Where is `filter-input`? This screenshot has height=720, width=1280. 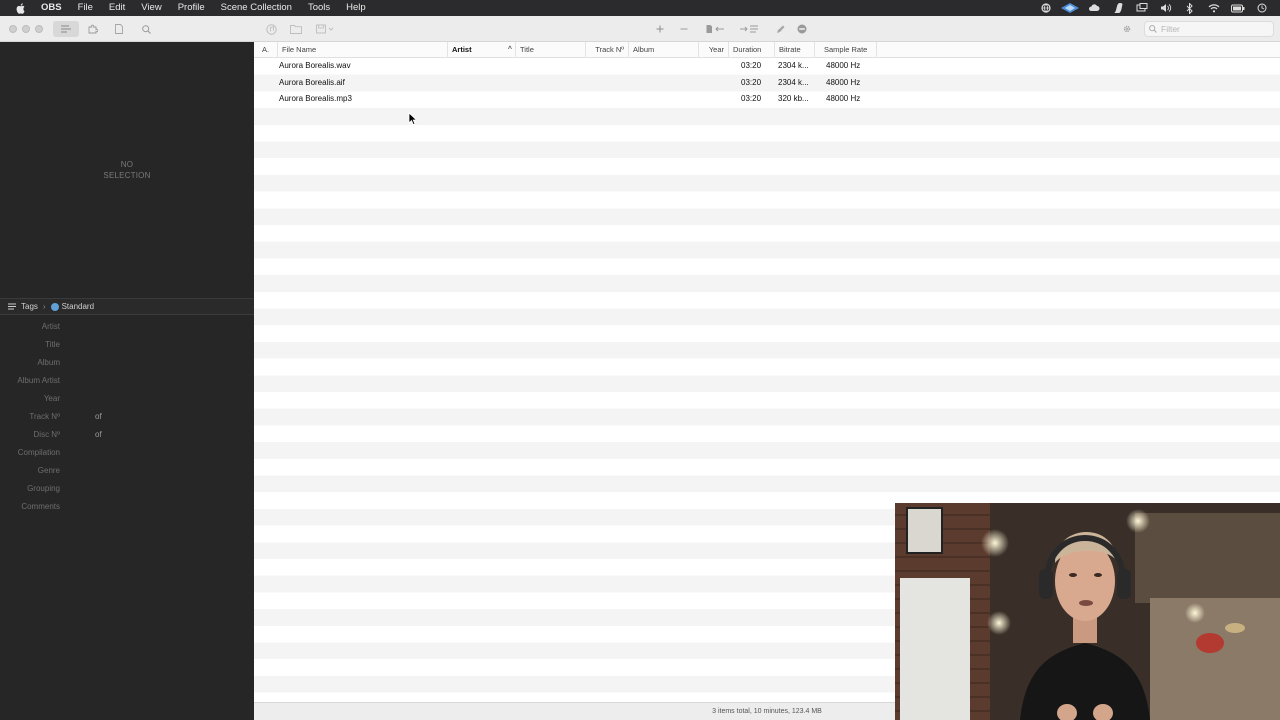
filter-input is located at coordinates (1211, 29).